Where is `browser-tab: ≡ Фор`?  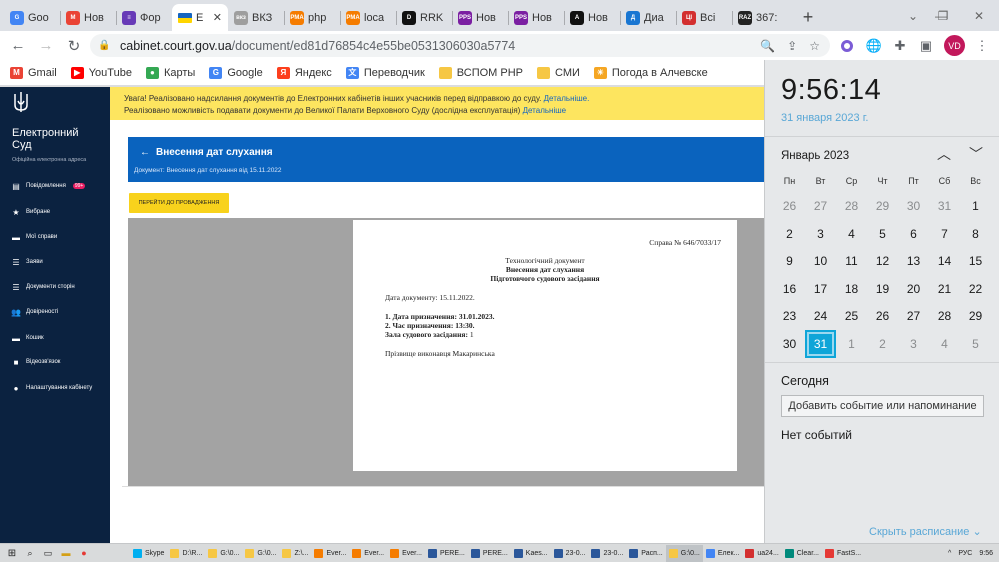 browser-tab: ≡ Фор is located at coordinates (144, 17).